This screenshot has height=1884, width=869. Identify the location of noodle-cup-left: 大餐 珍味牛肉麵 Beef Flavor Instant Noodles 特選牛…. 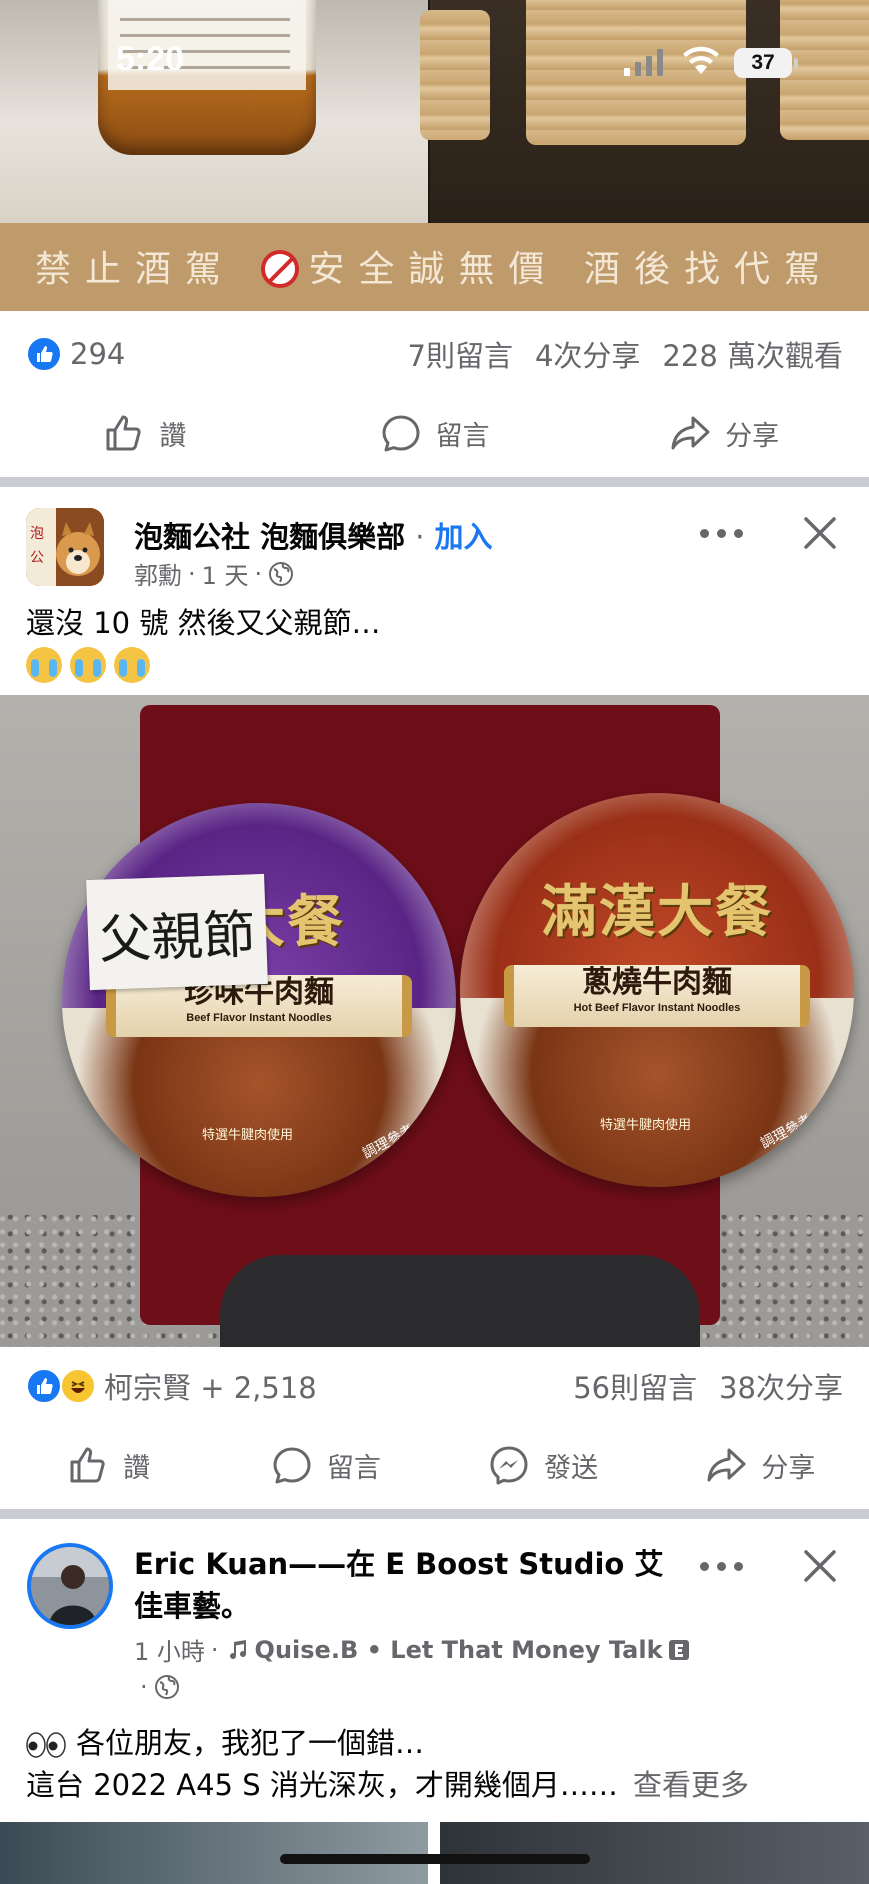
(259, 1000).